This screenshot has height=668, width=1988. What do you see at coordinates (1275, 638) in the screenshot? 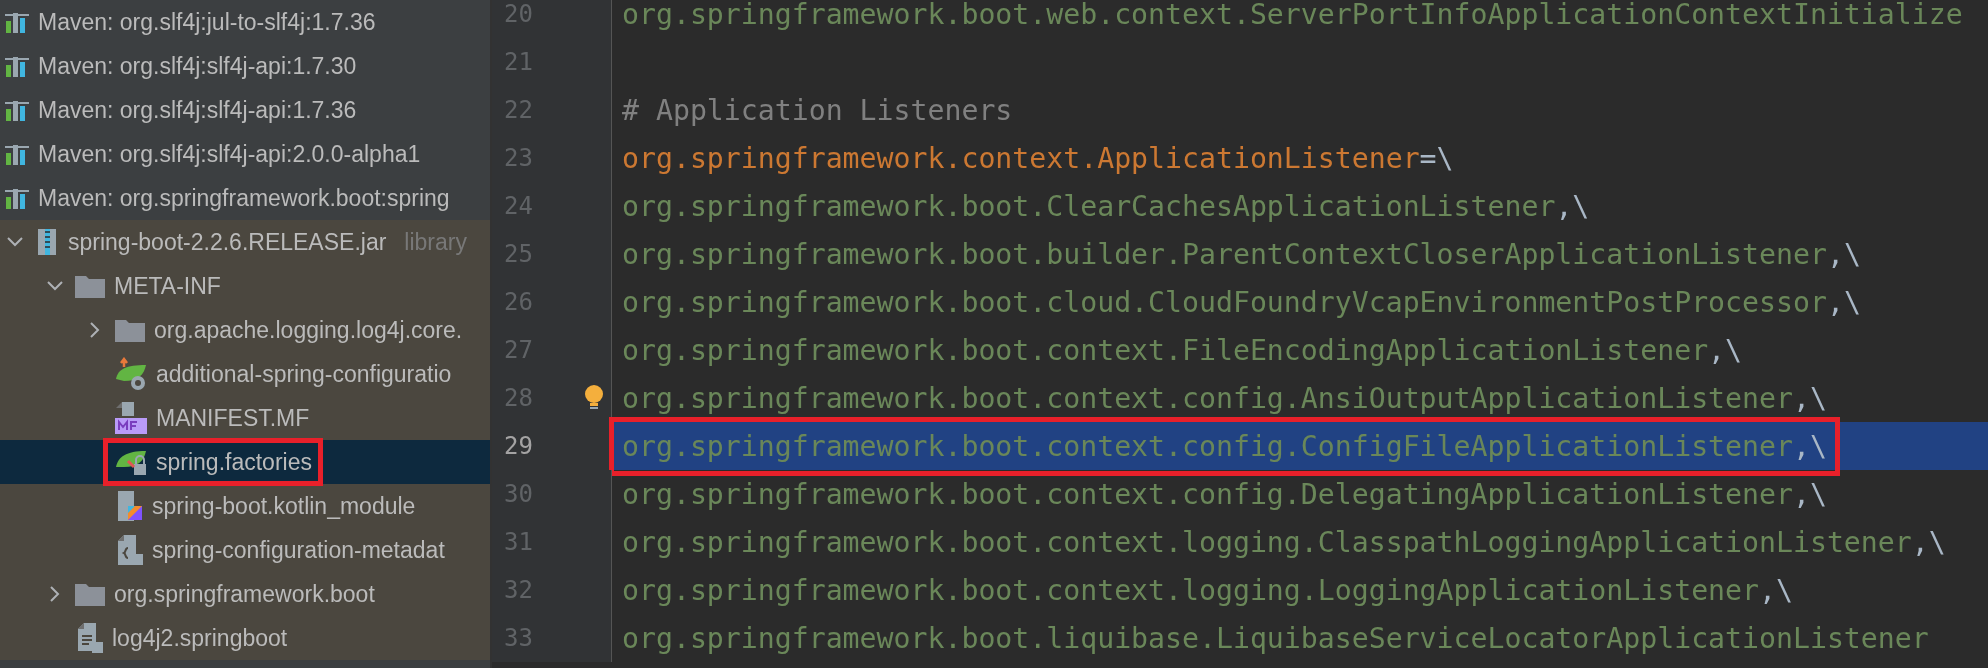
I see `code-line: org.springframework.boot.liquibase.LiquibaseServiceLocatorApplicationListener` at bounding box center [1275, 638].